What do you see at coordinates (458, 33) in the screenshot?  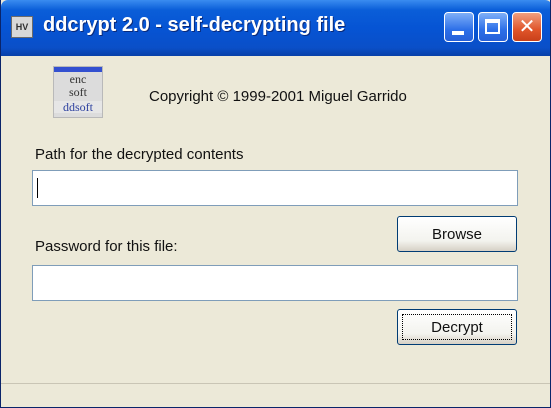 I see `minimize-icon` at bounding box center [458, 33].